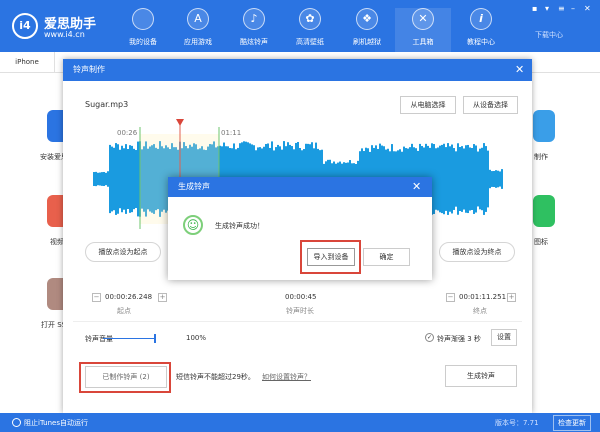 Image resolution: width=600 pixels, height=432 pixels. I want to click on tab-iphone: iPhone, so click(27, 62).